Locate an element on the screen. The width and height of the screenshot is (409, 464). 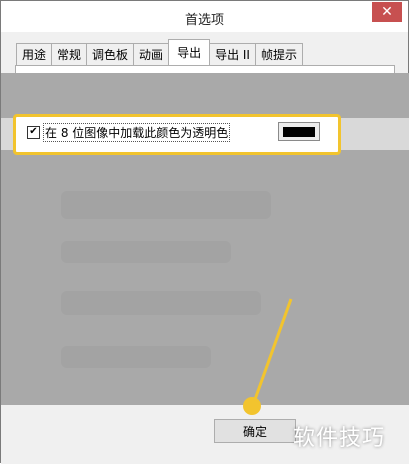
watermark: 软件技巧 is located at coordinates (339, 438).